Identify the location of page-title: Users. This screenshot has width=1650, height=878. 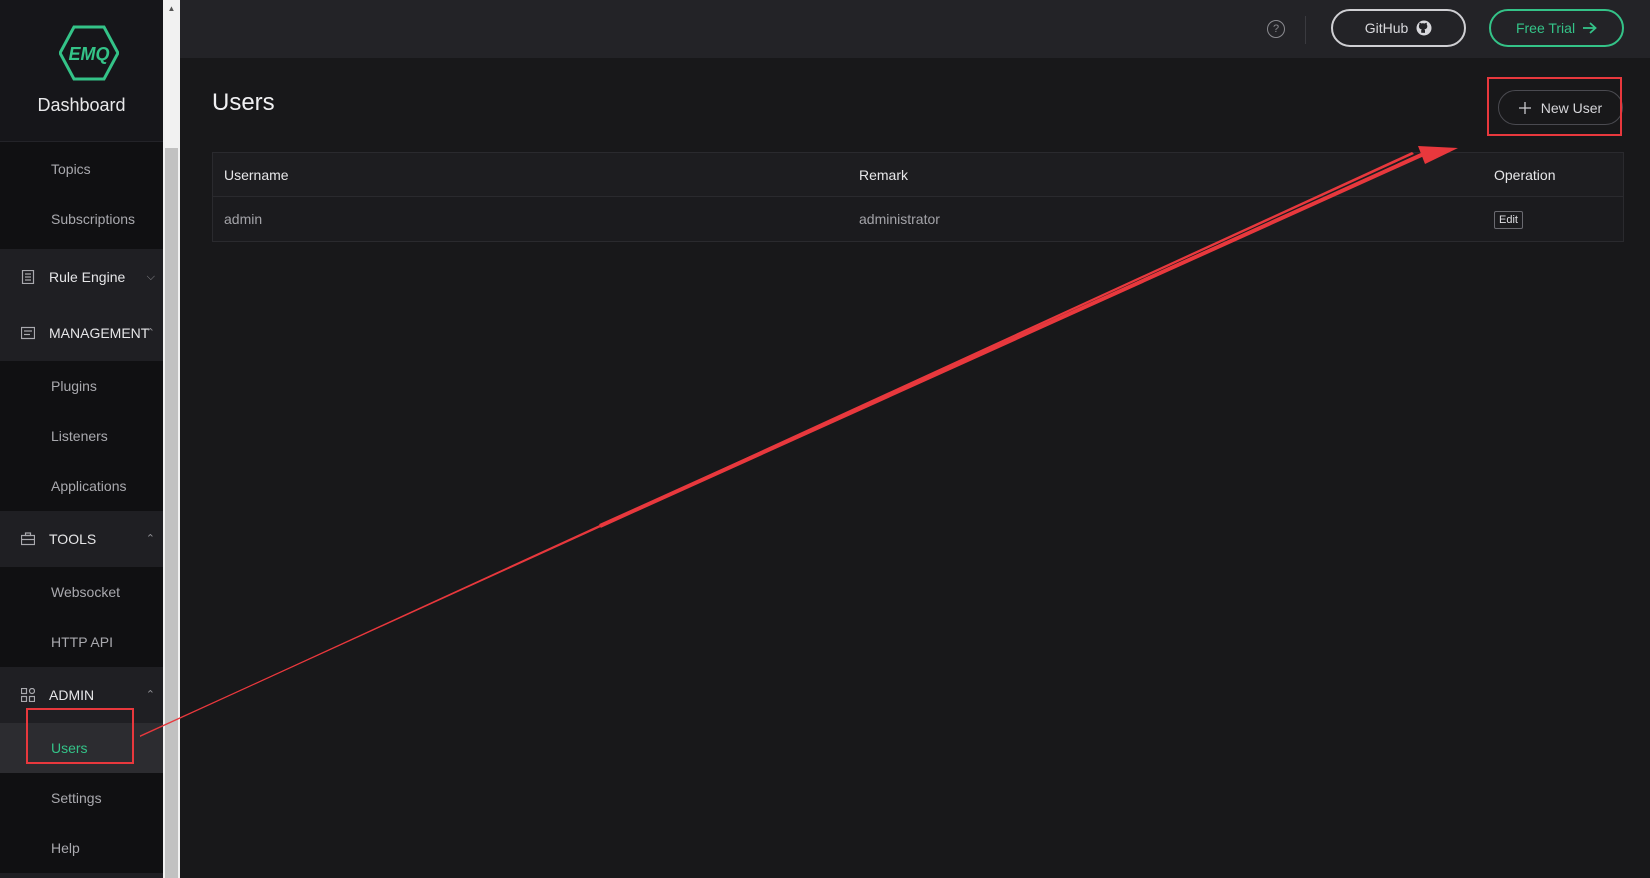
(243, 102).